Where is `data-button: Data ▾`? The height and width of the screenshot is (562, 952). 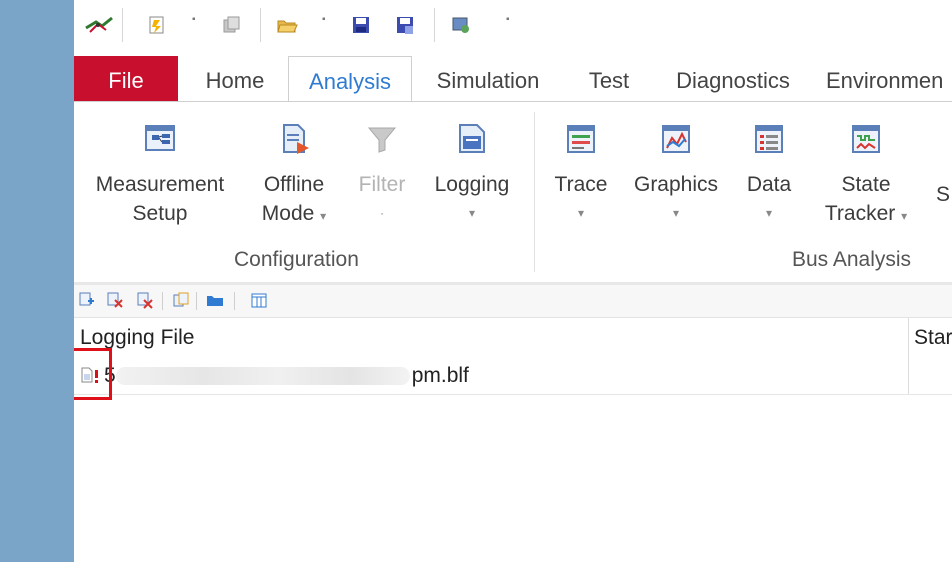
data-button: Data ▾ is located at coordinates (769, 175).